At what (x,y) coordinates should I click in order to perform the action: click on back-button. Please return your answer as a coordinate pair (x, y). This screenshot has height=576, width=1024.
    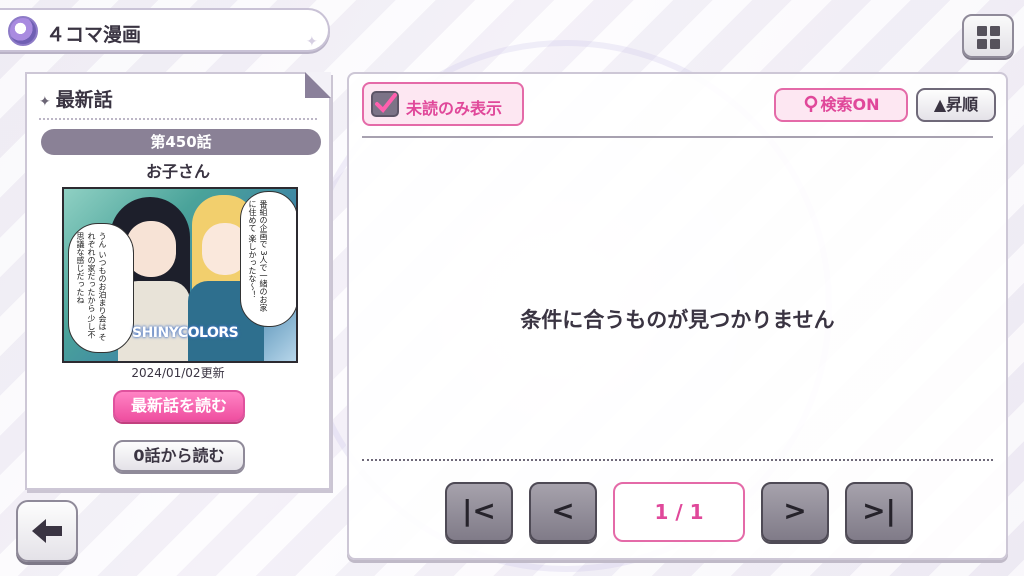
    Looking at the image, I should click on (47, 531).